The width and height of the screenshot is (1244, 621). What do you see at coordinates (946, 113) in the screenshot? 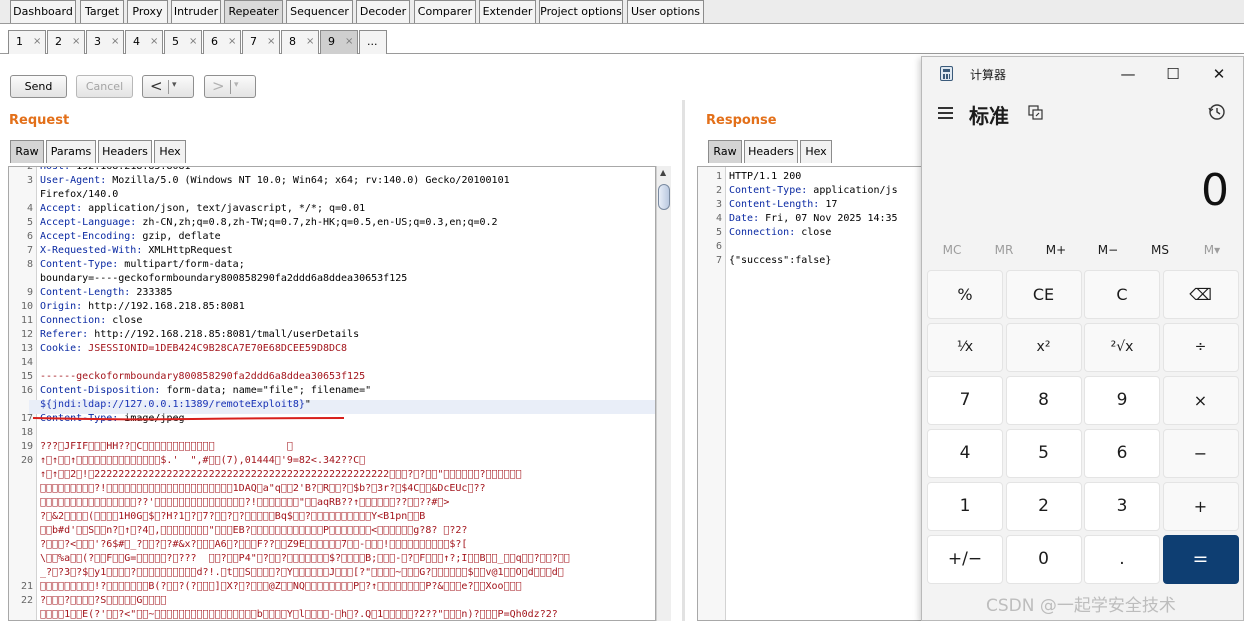
I see `hamburger-menu-icon` at bounding box center [946, 113].